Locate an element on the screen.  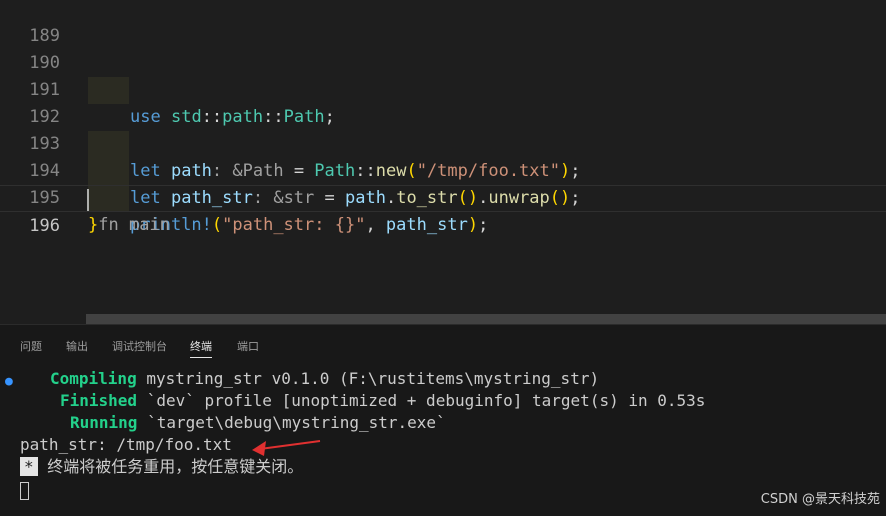
code-line: 195 }fn main is located at coordinates (443, 196).